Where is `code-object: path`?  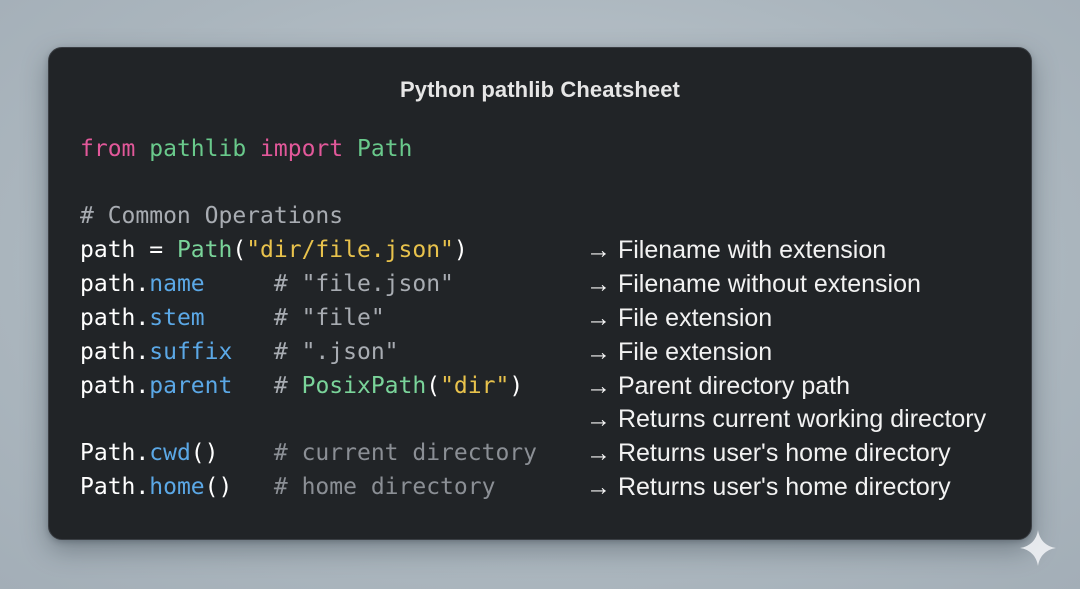 code-object: path is located at coordinates (108, 250).